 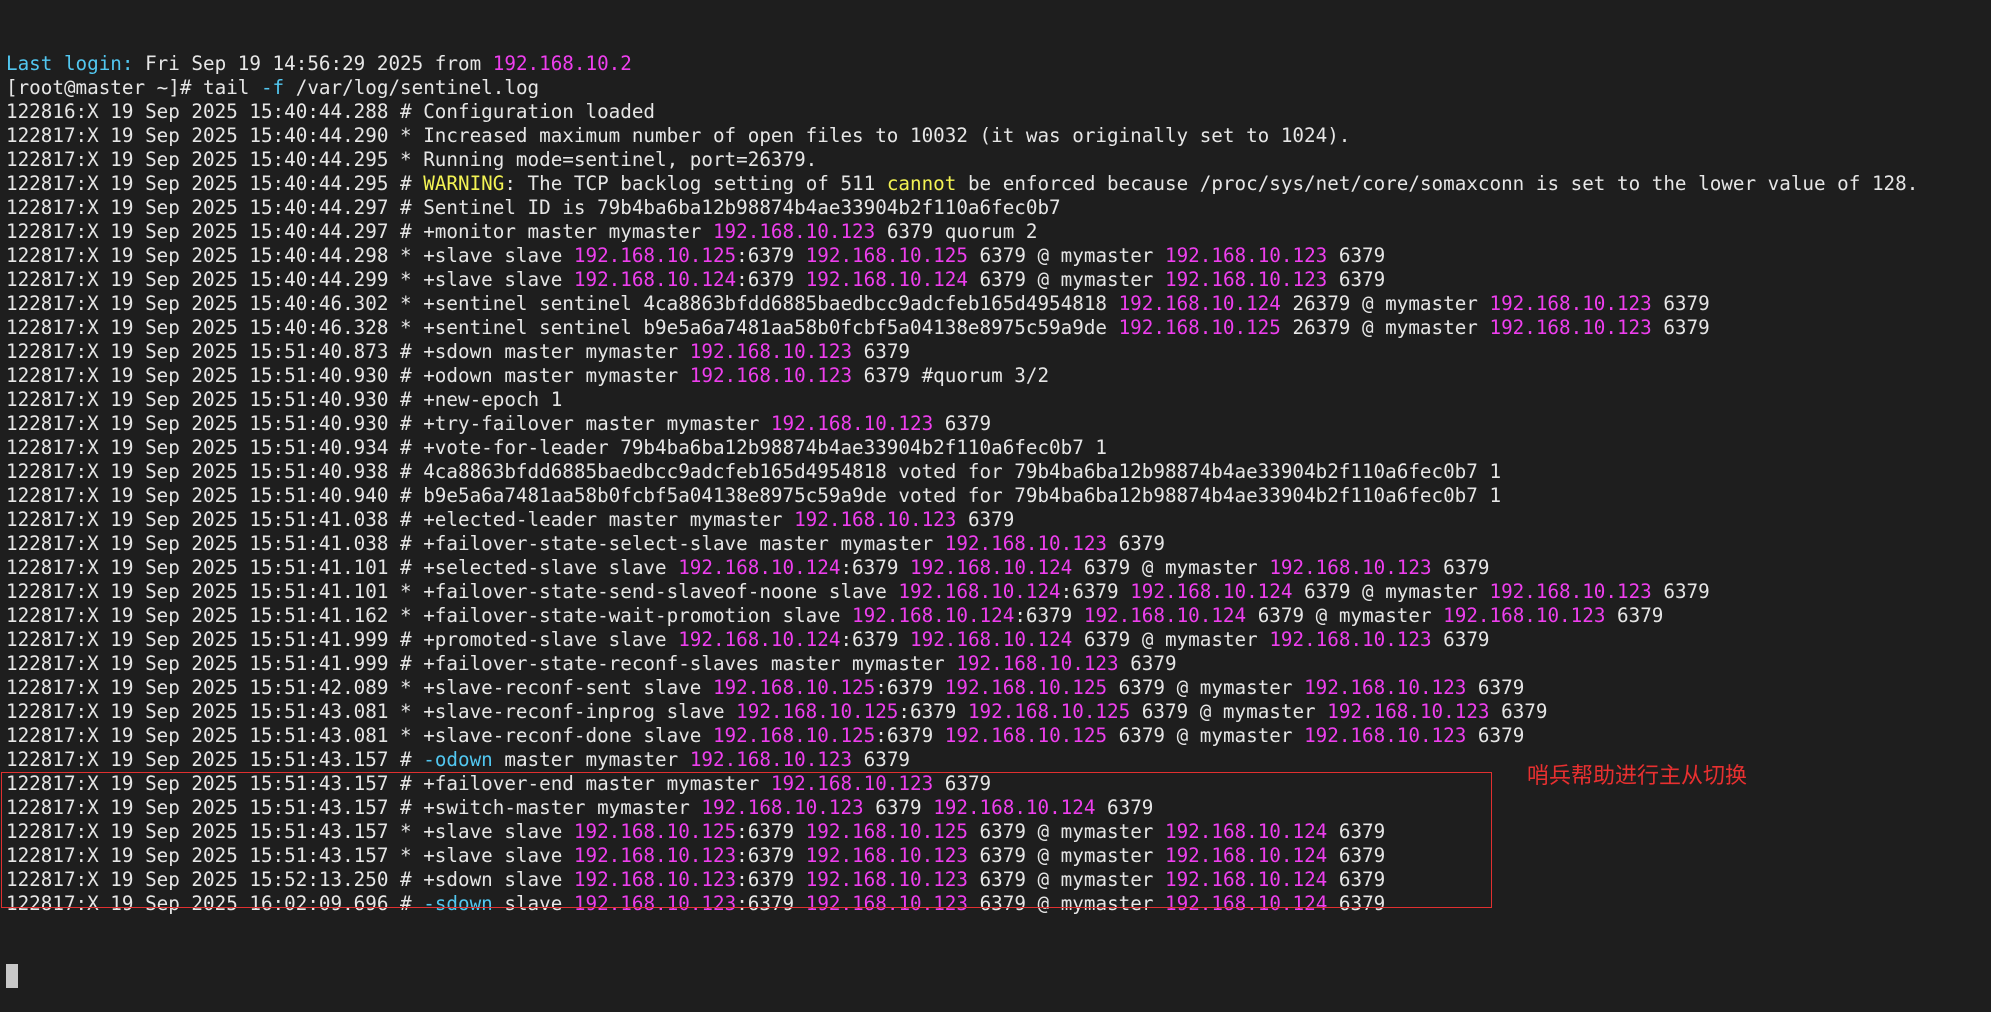 I want to click on warning-keyword: WARNING, so click(x=464, y=183).